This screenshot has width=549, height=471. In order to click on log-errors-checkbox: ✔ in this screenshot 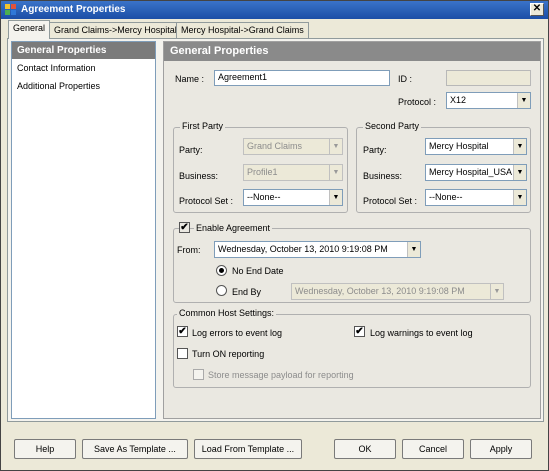, I will do `click(182, 331)`.